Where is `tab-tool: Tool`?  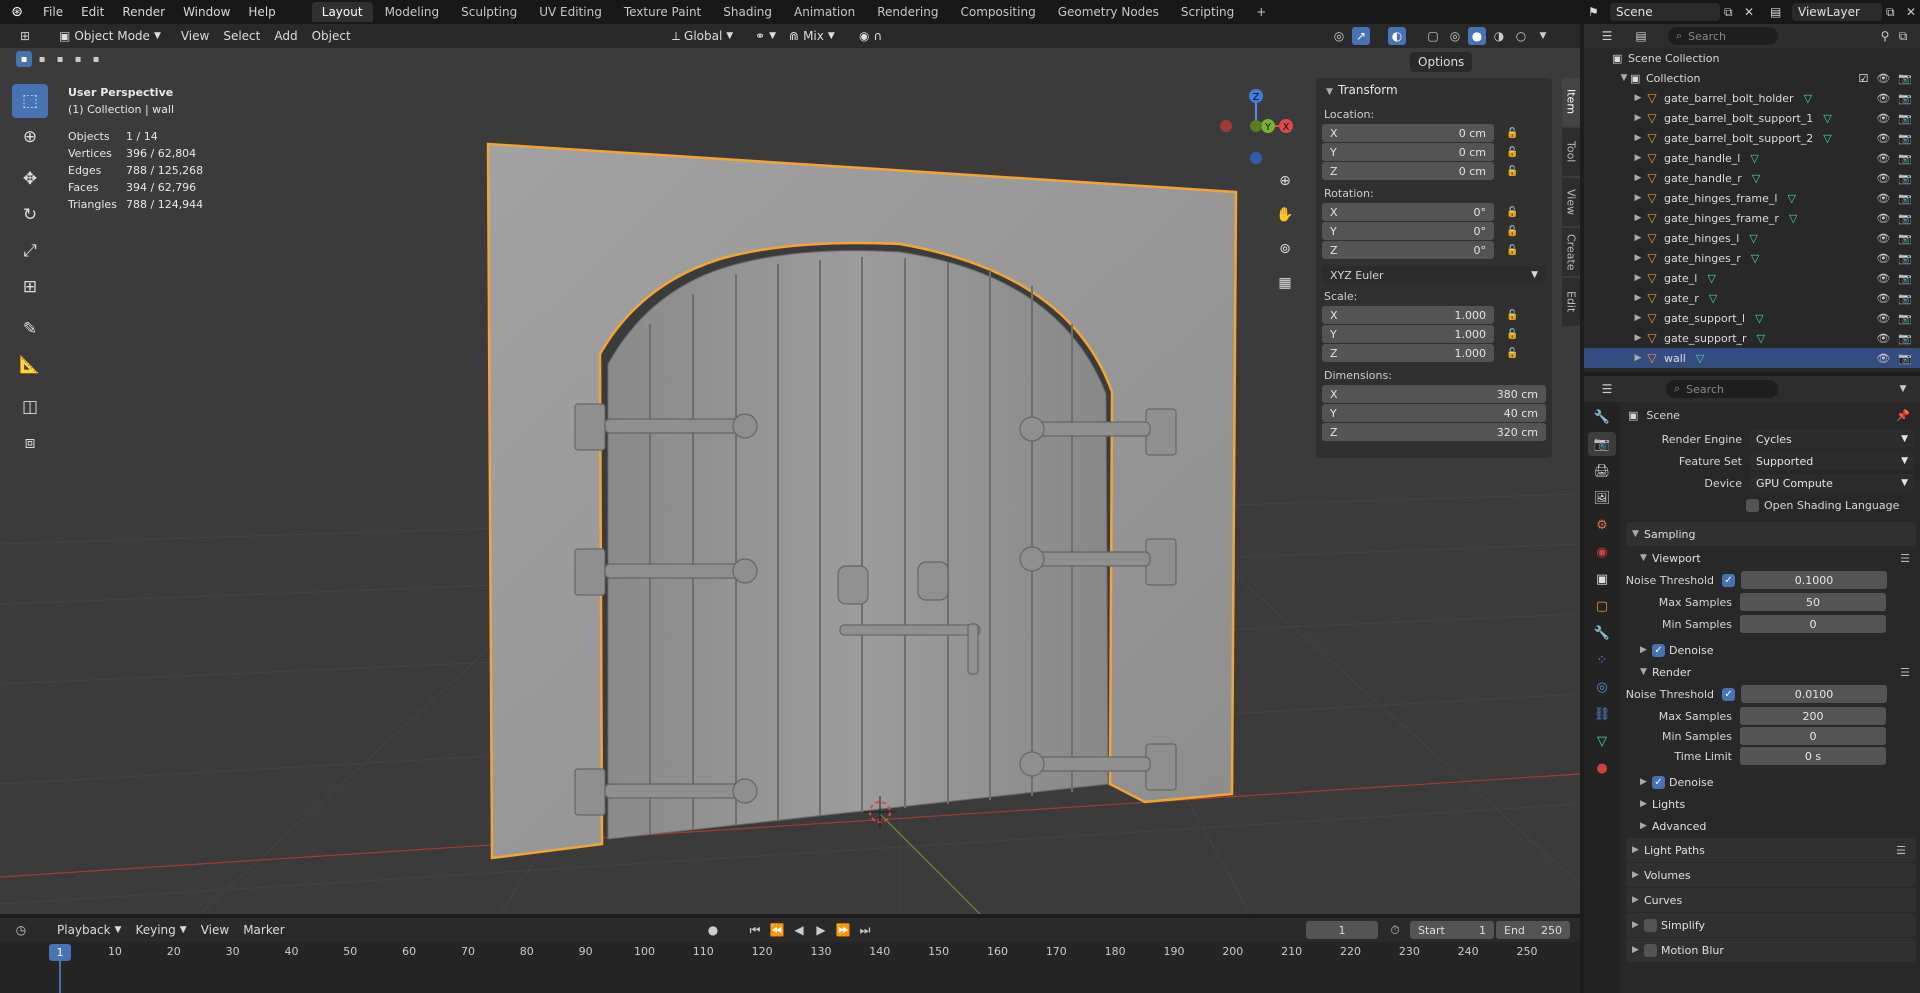 tab-tool: Tool is located at coordinates (1571, 152).